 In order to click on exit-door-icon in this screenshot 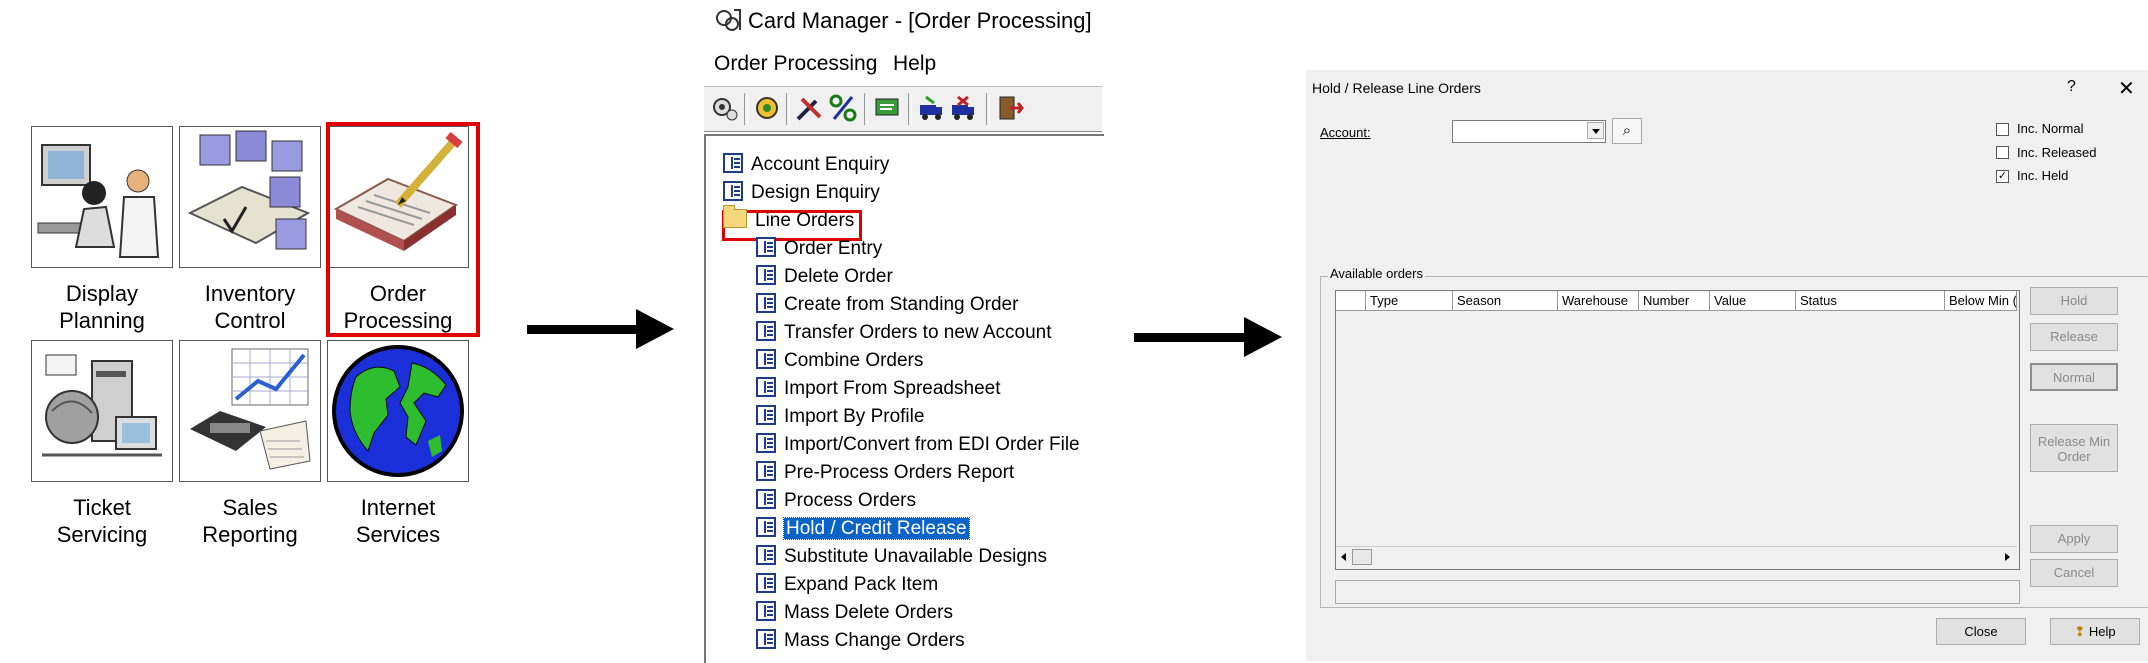, I will do `click(1009, 108)`.